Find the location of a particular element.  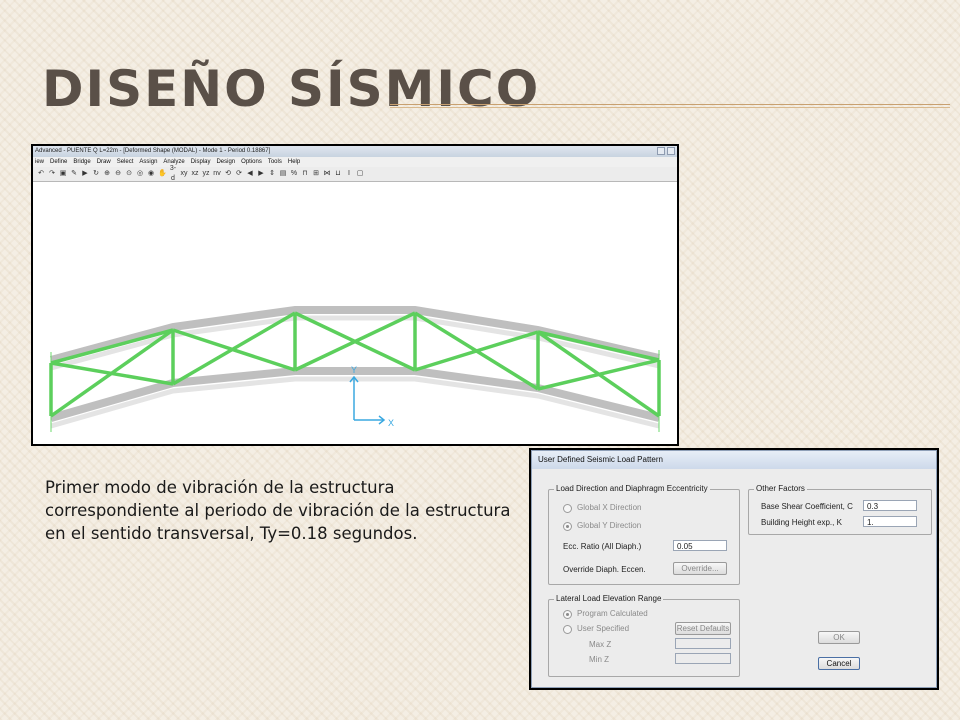

title-divider is located at coordinates (670, 104).